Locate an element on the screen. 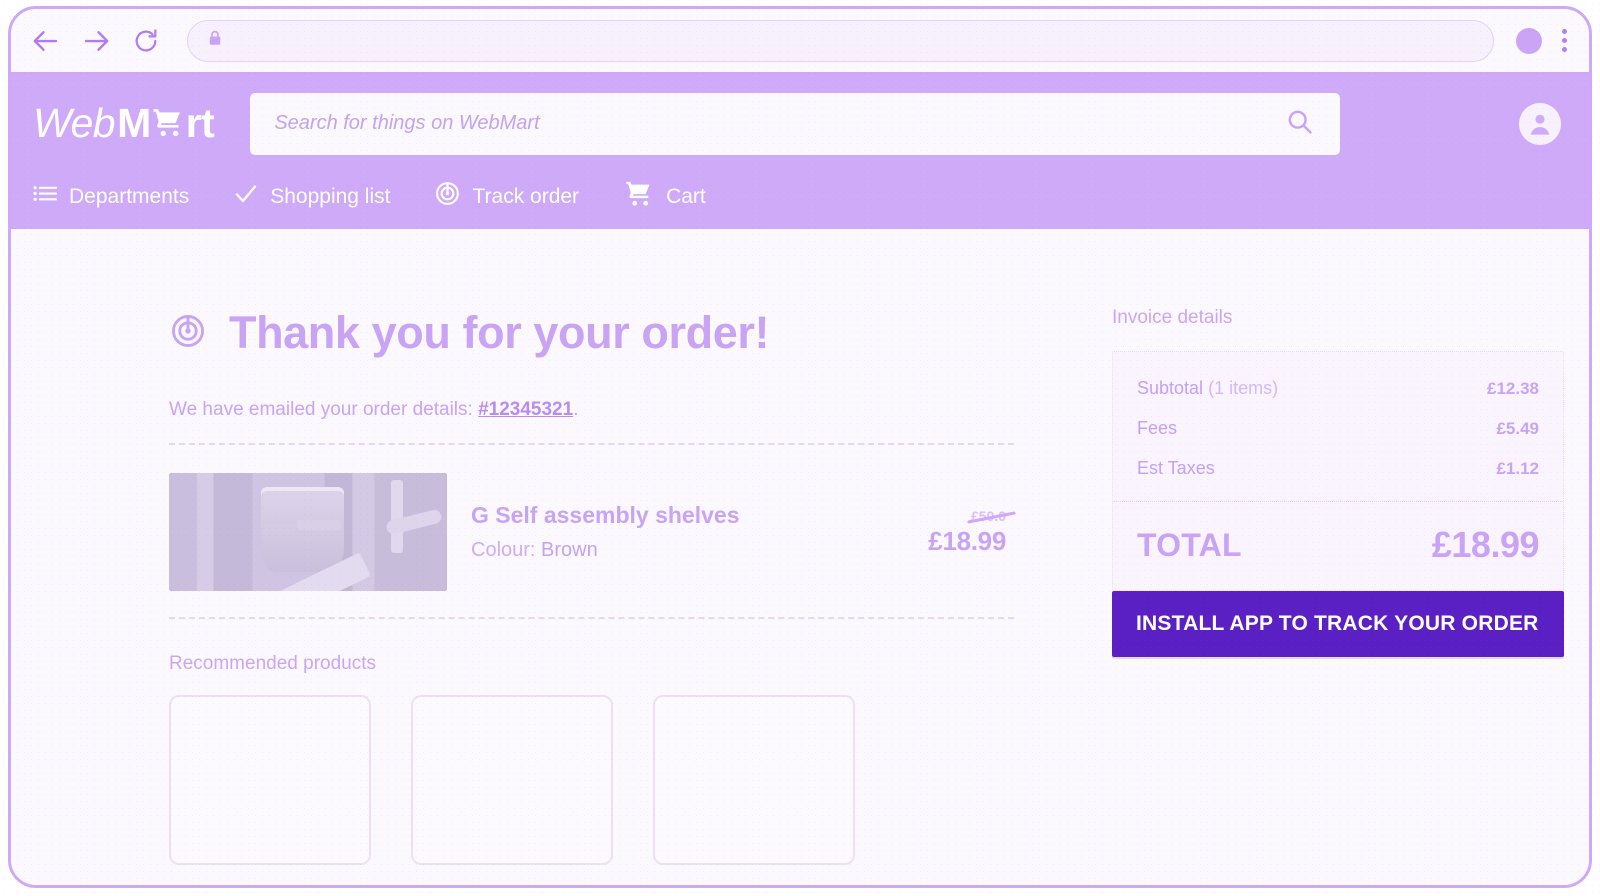  thank-you-header: Thank you for your order! is located at coordinates (591, 333).